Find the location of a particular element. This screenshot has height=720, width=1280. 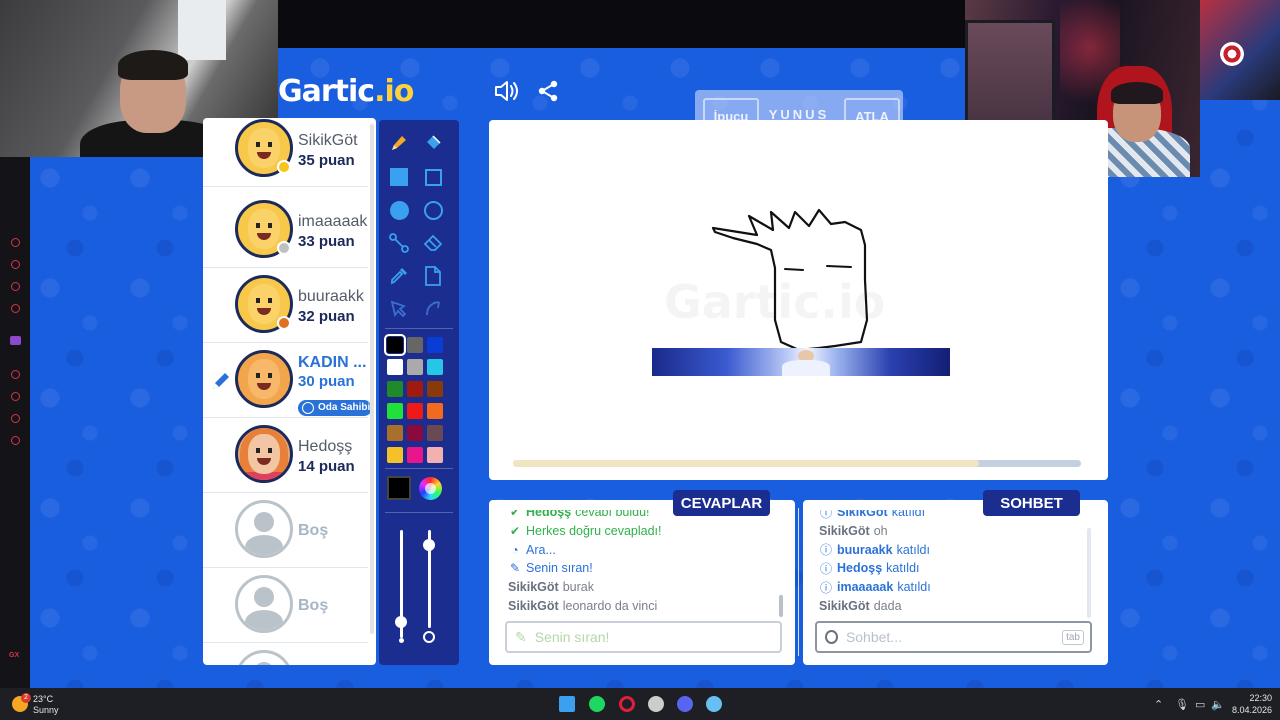

player-name: Hedoşş is located at coordinates (325, 446).